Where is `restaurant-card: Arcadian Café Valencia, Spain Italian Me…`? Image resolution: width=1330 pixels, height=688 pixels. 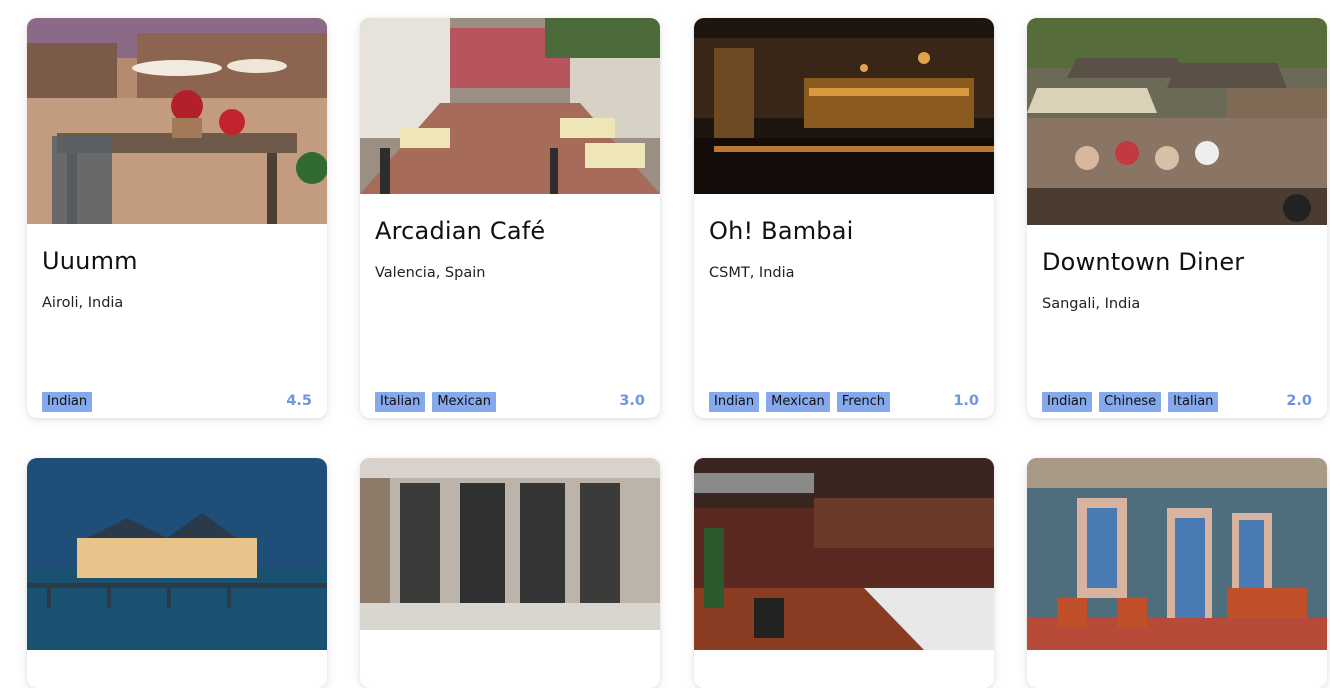 restaurant-card: Arcadian Café Valencia, Spain Italian Me… is located at coordinates (510, 218).